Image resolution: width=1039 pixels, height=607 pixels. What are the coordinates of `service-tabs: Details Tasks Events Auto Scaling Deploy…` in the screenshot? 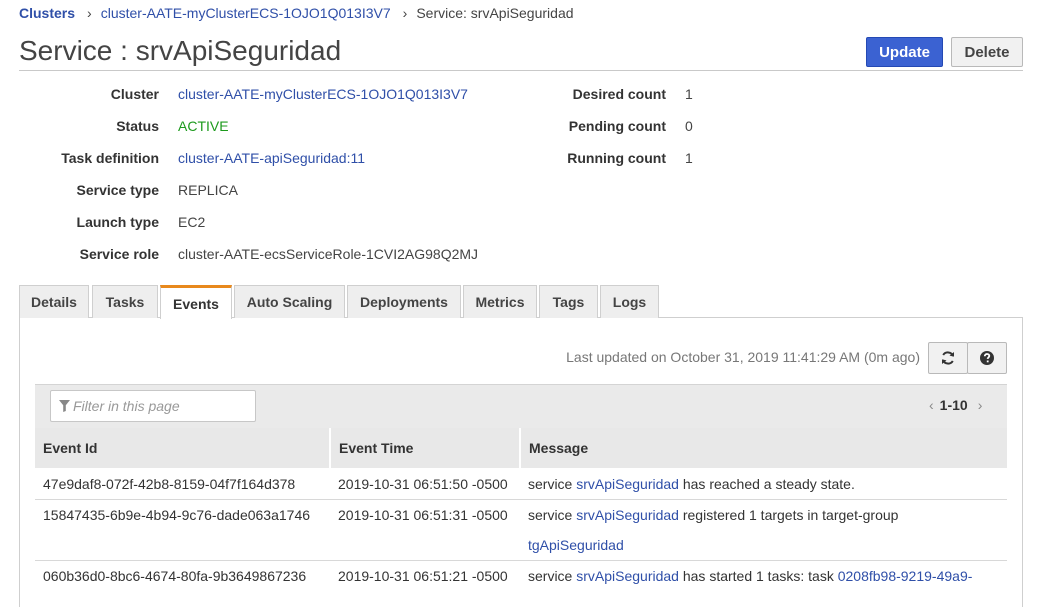 It's located at (521, 302).